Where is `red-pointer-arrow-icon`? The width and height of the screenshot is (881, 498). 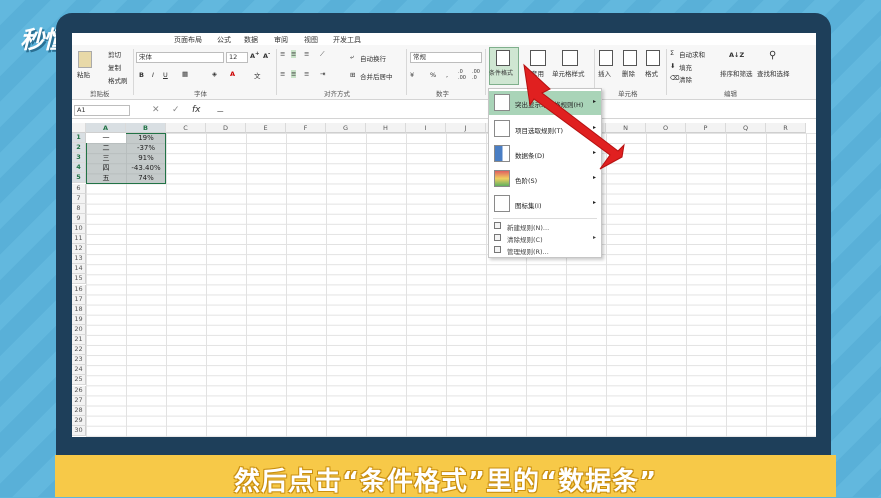
red-pointer-arrow-icon is located at coordinates (574, 116).